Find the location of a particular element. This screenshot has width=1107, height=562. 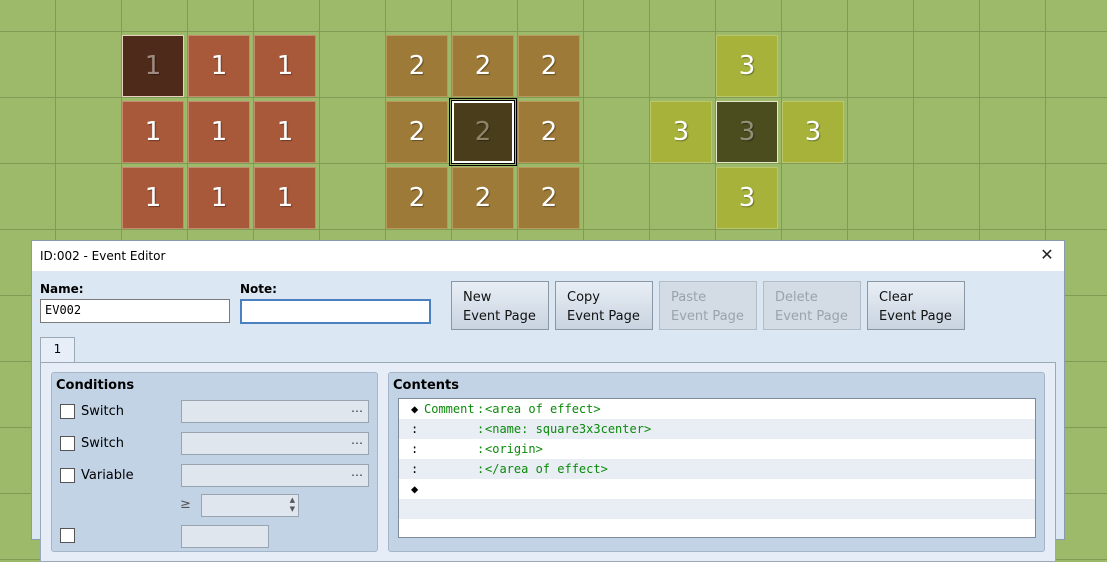

clear-event-page-button: Clear Event Page is located at coordinates (916, 305).